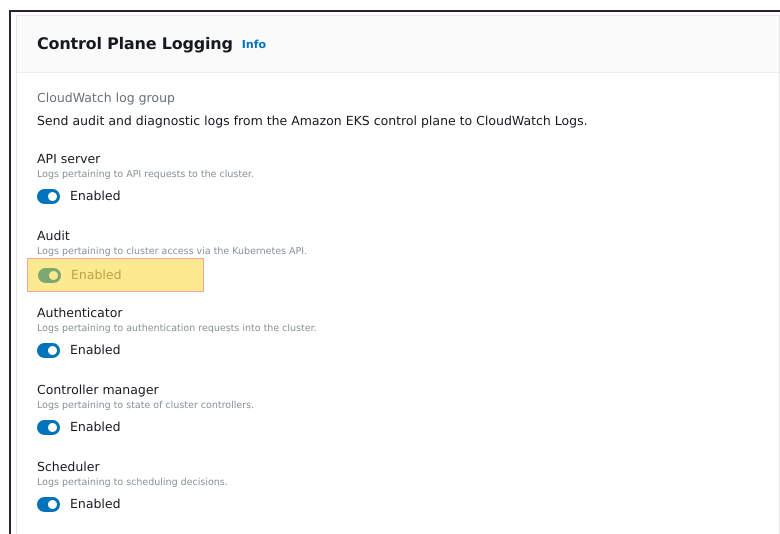  I want to click on log-type-description: Logs pertaining to state of cluster controllers., so click(146, 406).